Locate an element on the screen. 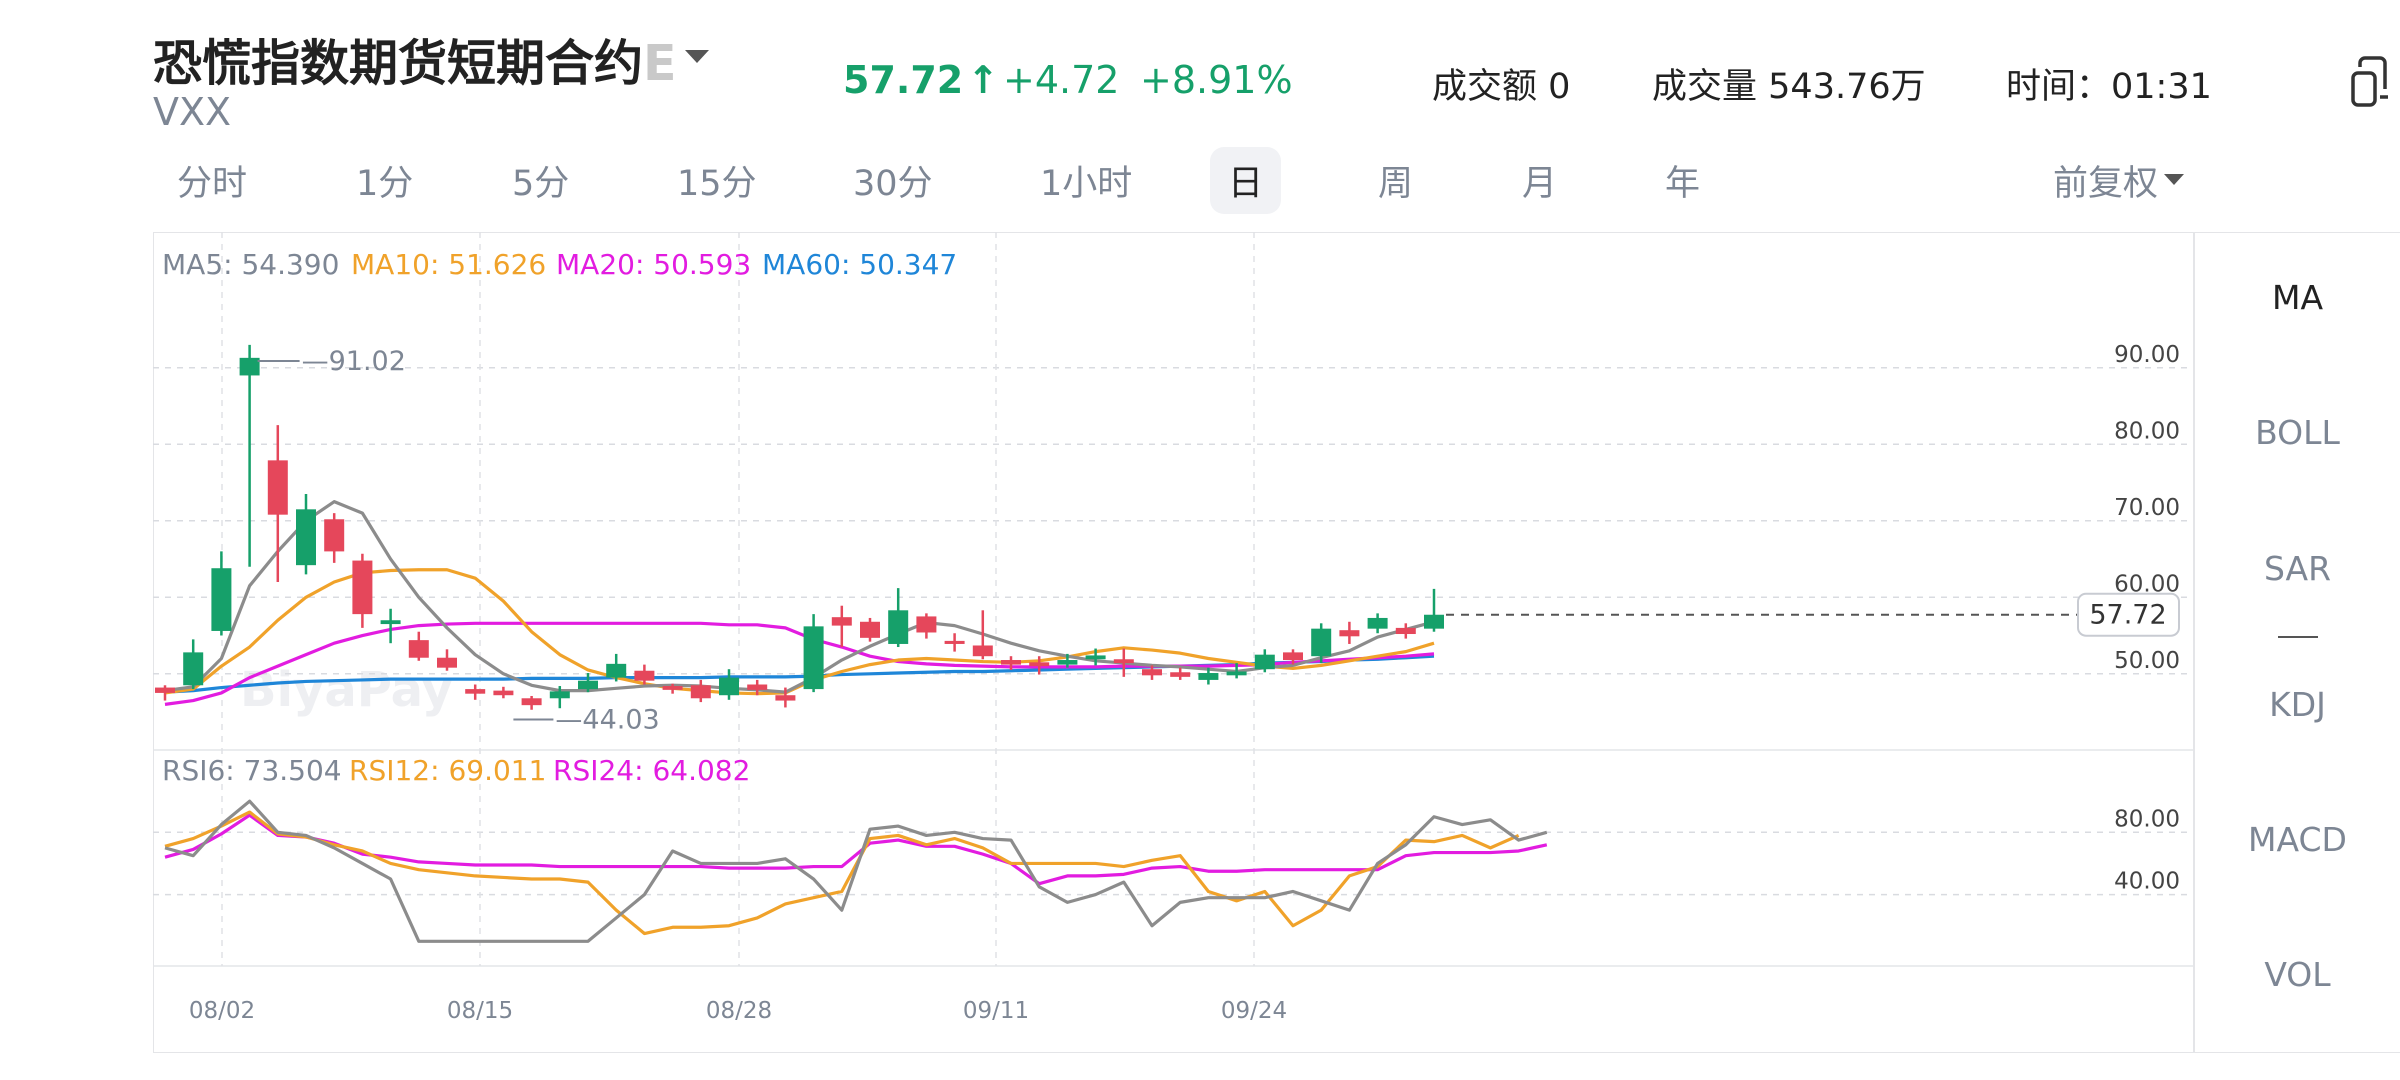  indicator-sar: SAR is located at coordinates (2297, 568).